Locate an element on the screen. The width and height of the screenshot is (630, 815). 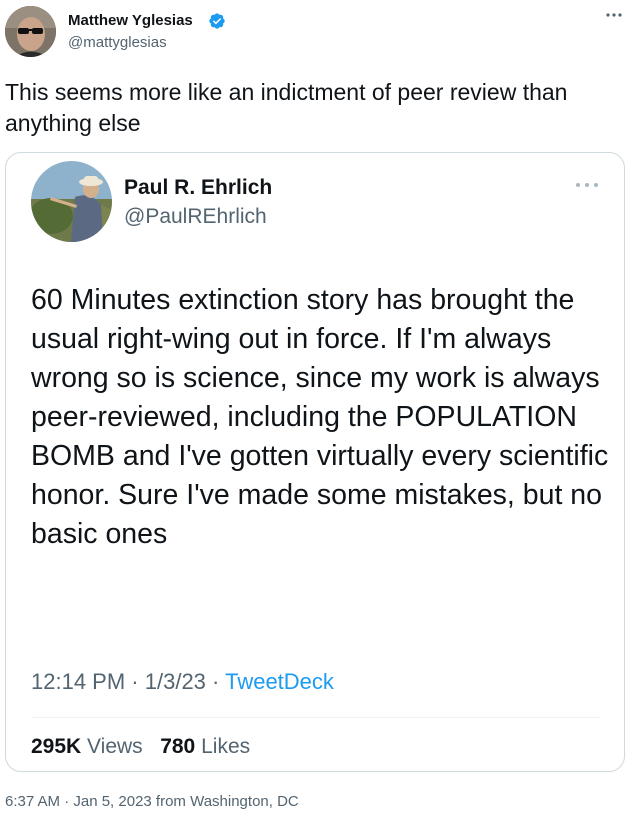
quoted-tweet-time: 12:14 PM is located at coordinates (78, 681).